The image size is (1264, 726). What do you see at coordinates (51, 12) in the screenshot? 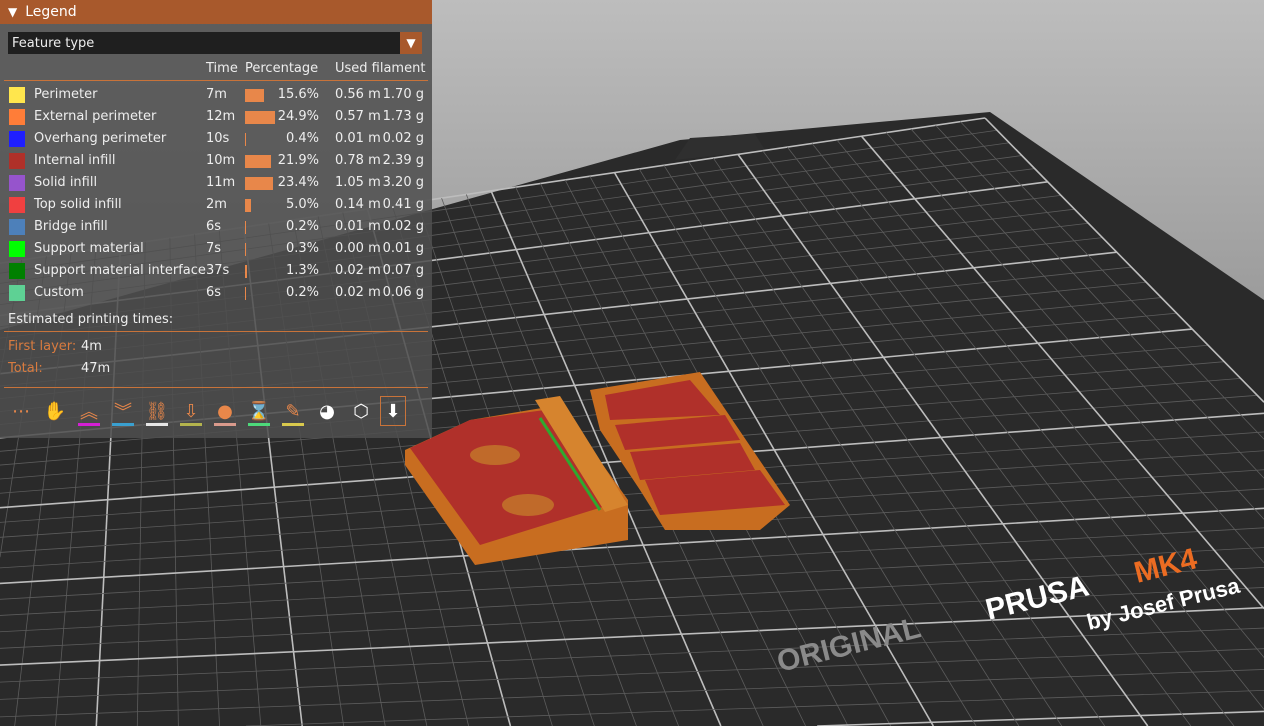
I see `legend-title: Legend` at bounding box center [51, 12].